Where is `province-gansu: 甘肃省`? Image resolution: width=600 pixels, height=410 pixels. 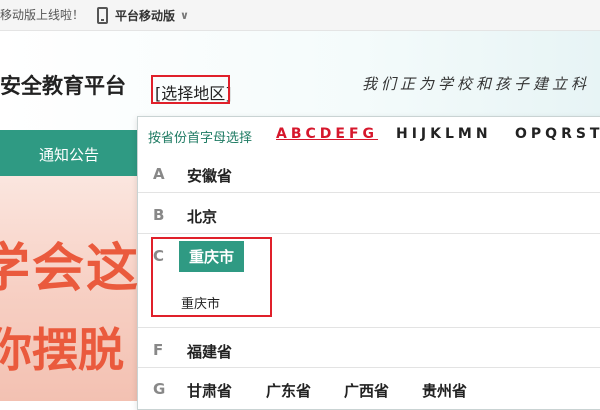
province-gansu: 甘肃省 is located at coordinates (209, 390).